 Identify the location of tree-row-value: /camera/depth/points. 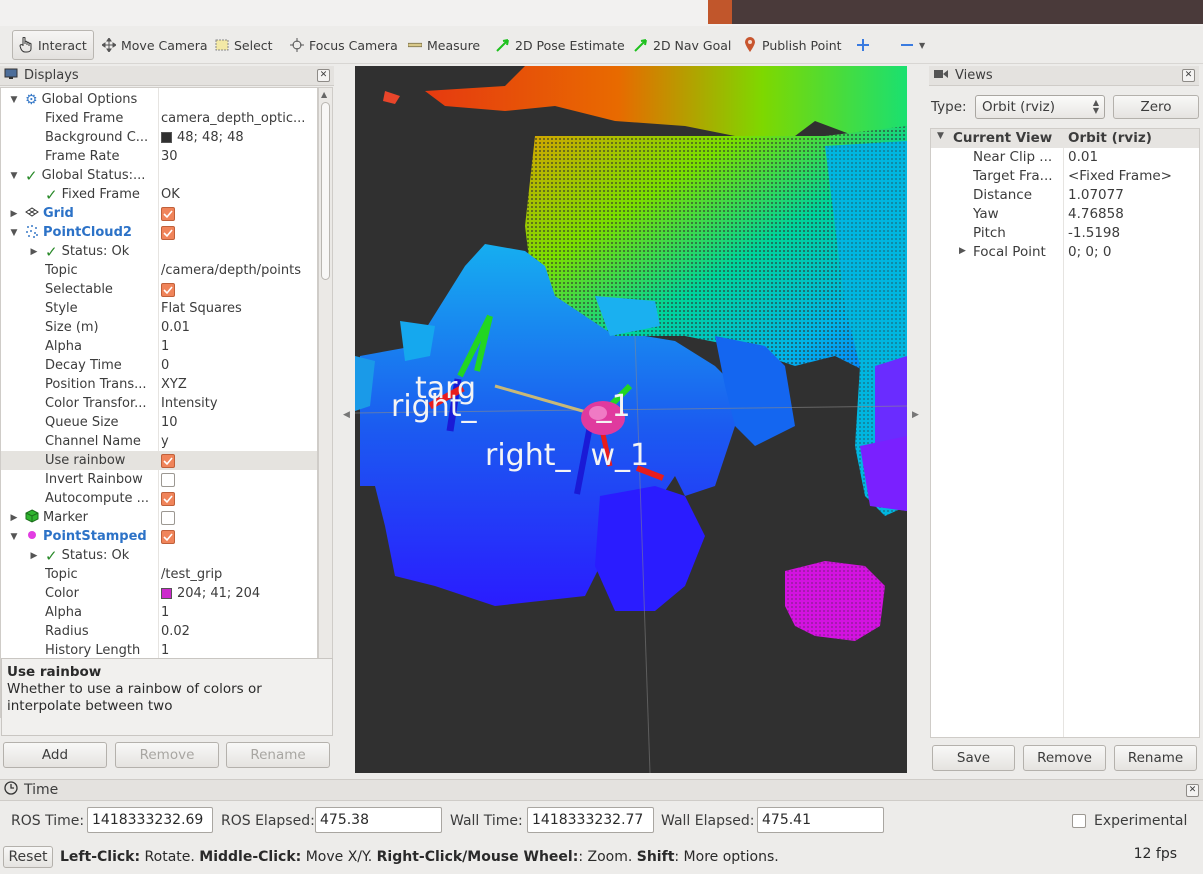
(238, 270).